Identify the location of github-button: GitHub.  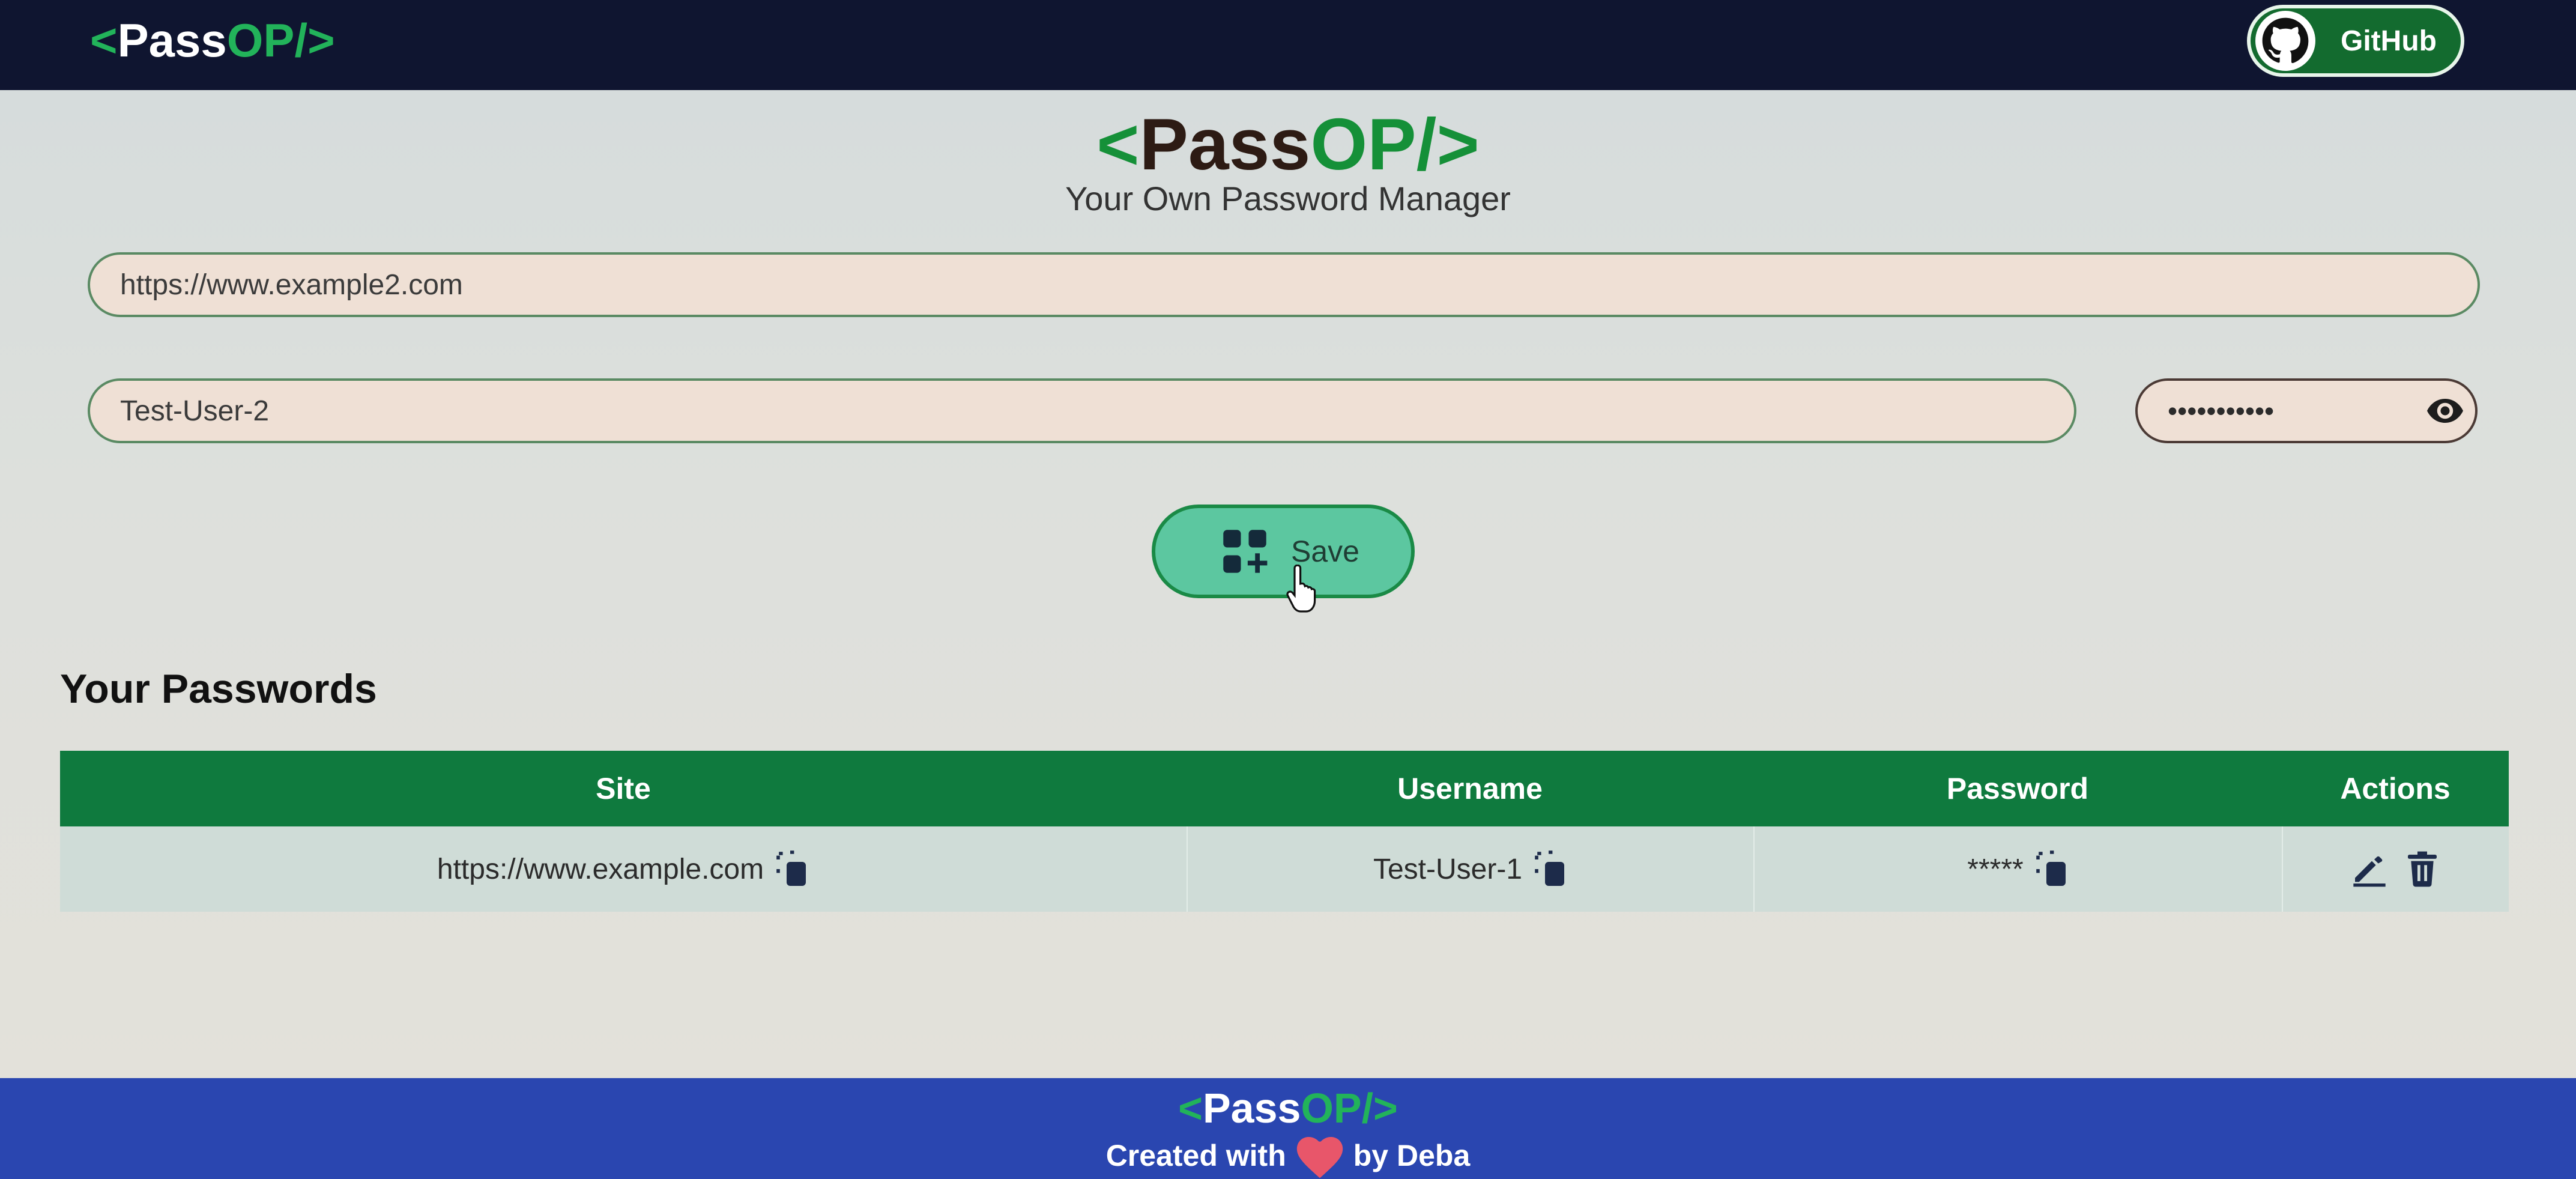
(2355, 41).